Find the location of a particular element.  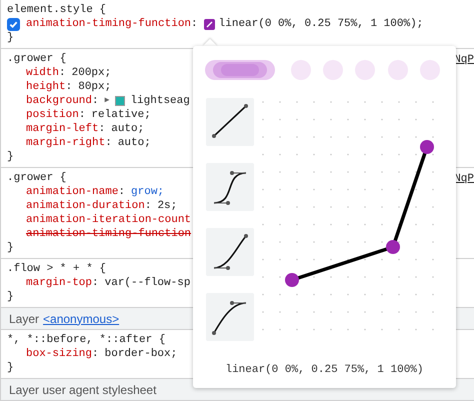

easing-curve-drawing is located at coordinates (359, 213).